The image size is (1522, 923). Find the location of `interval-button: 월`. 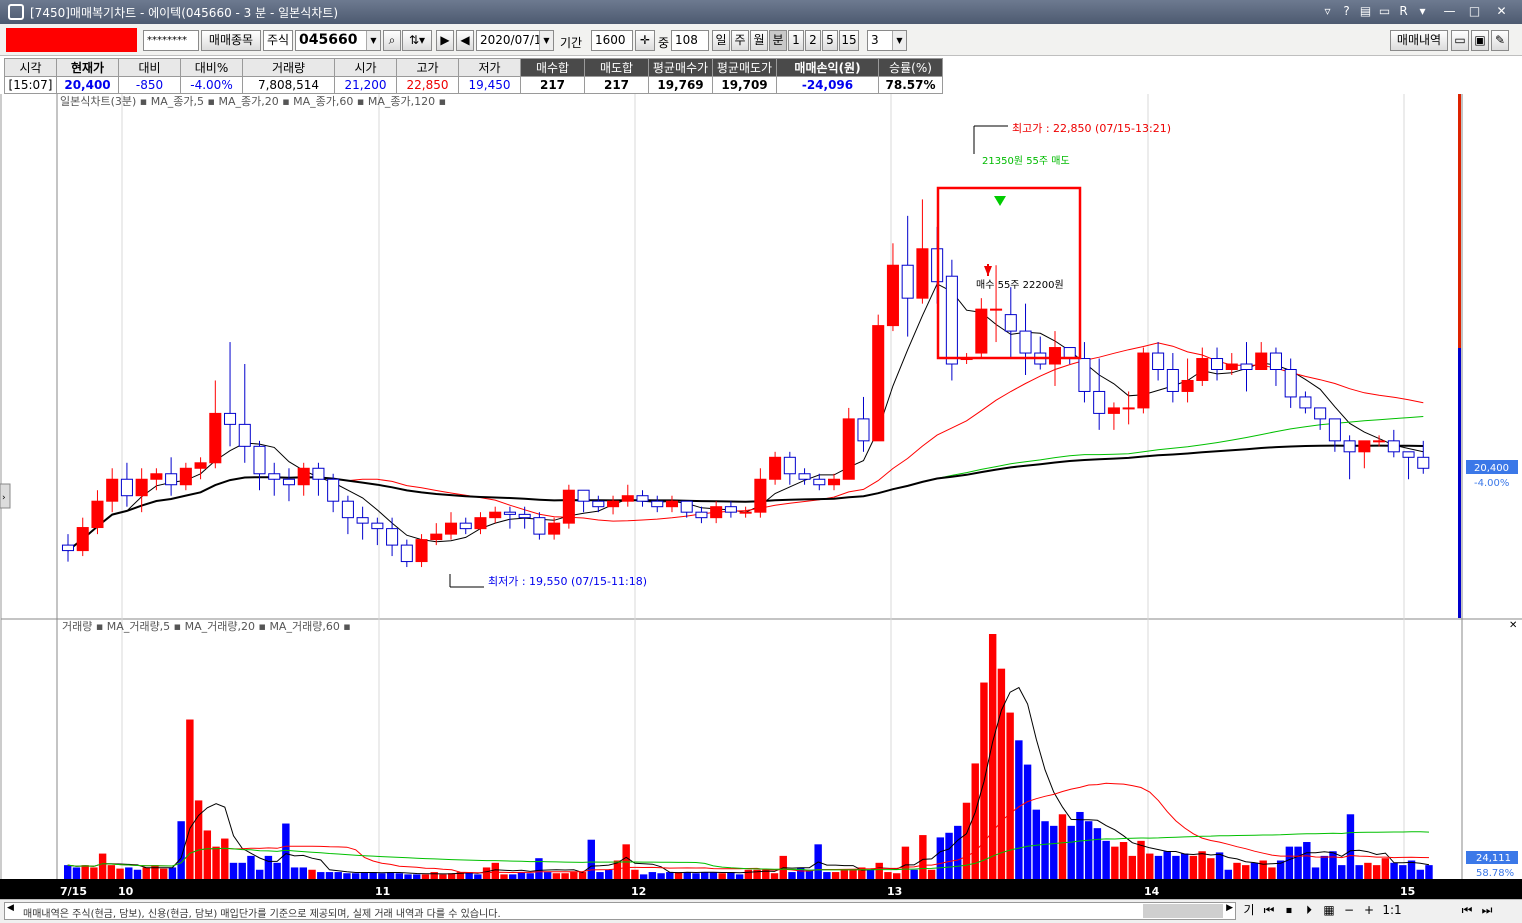

interval-button: 월 is located at coordinates (759, 40).